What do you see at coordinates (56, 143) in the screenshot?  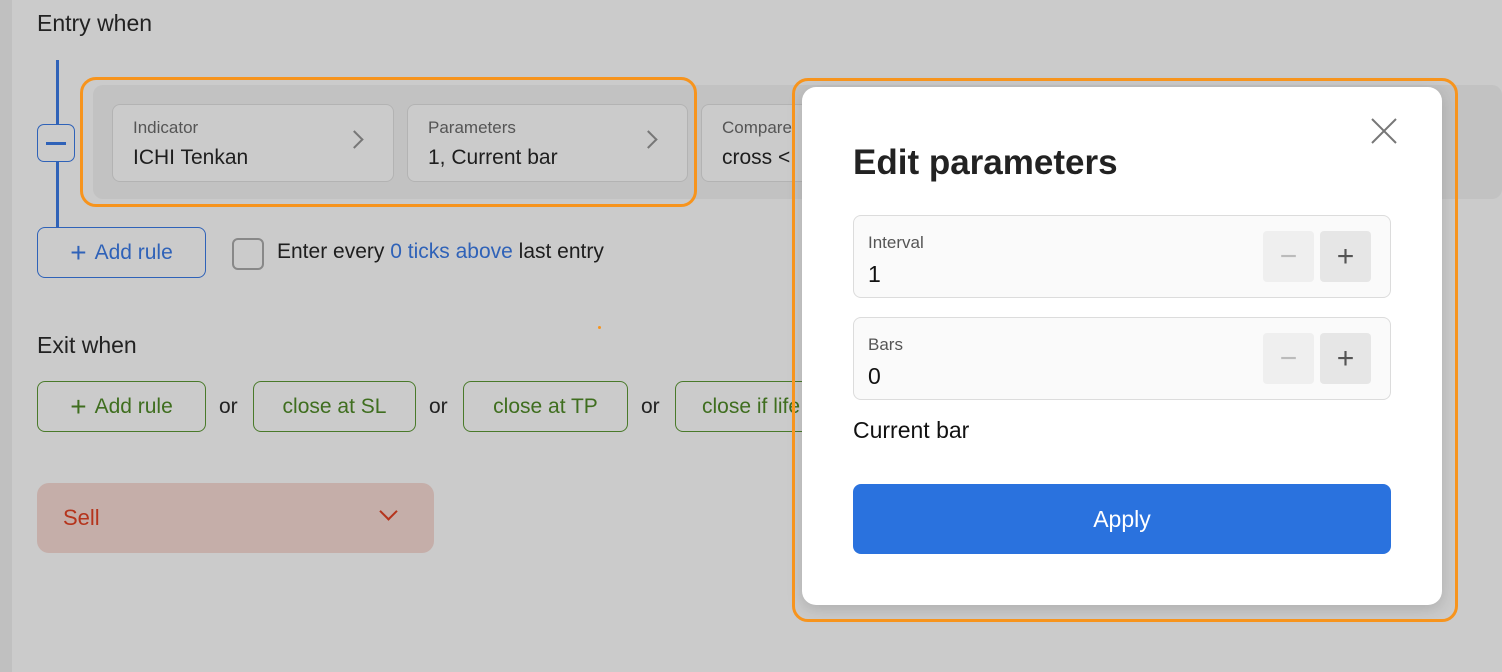 I see `remove-rule-button` at bounding box center [56, 143].